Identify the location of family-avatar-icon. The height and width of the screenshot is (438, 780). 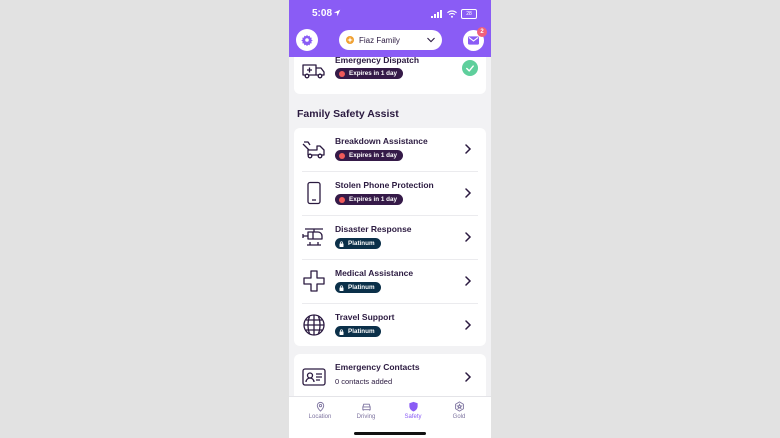
(350, 40).